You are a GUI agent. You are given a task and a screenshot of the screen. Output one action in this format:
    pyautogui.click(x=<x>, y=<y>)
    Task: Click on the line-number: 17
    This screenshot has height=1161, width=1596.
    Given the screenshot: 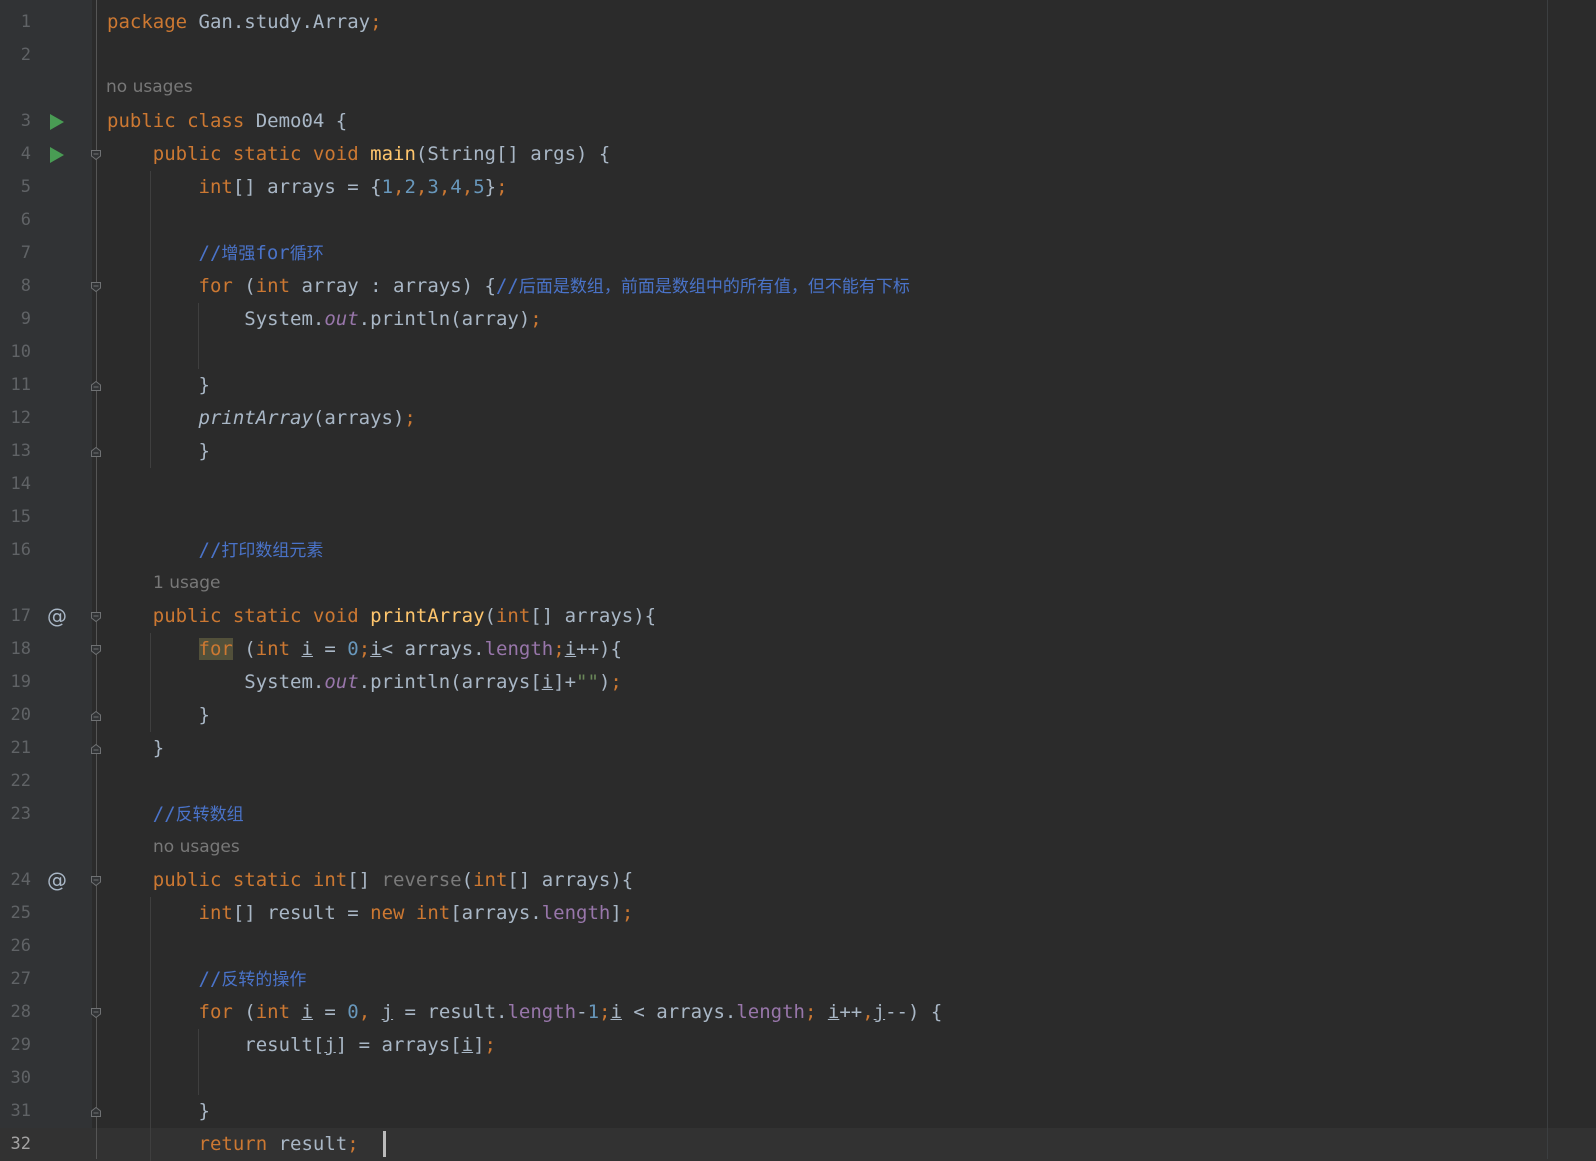 What is the action you would take?
    pyautogui.click(x=15, y=616)
    